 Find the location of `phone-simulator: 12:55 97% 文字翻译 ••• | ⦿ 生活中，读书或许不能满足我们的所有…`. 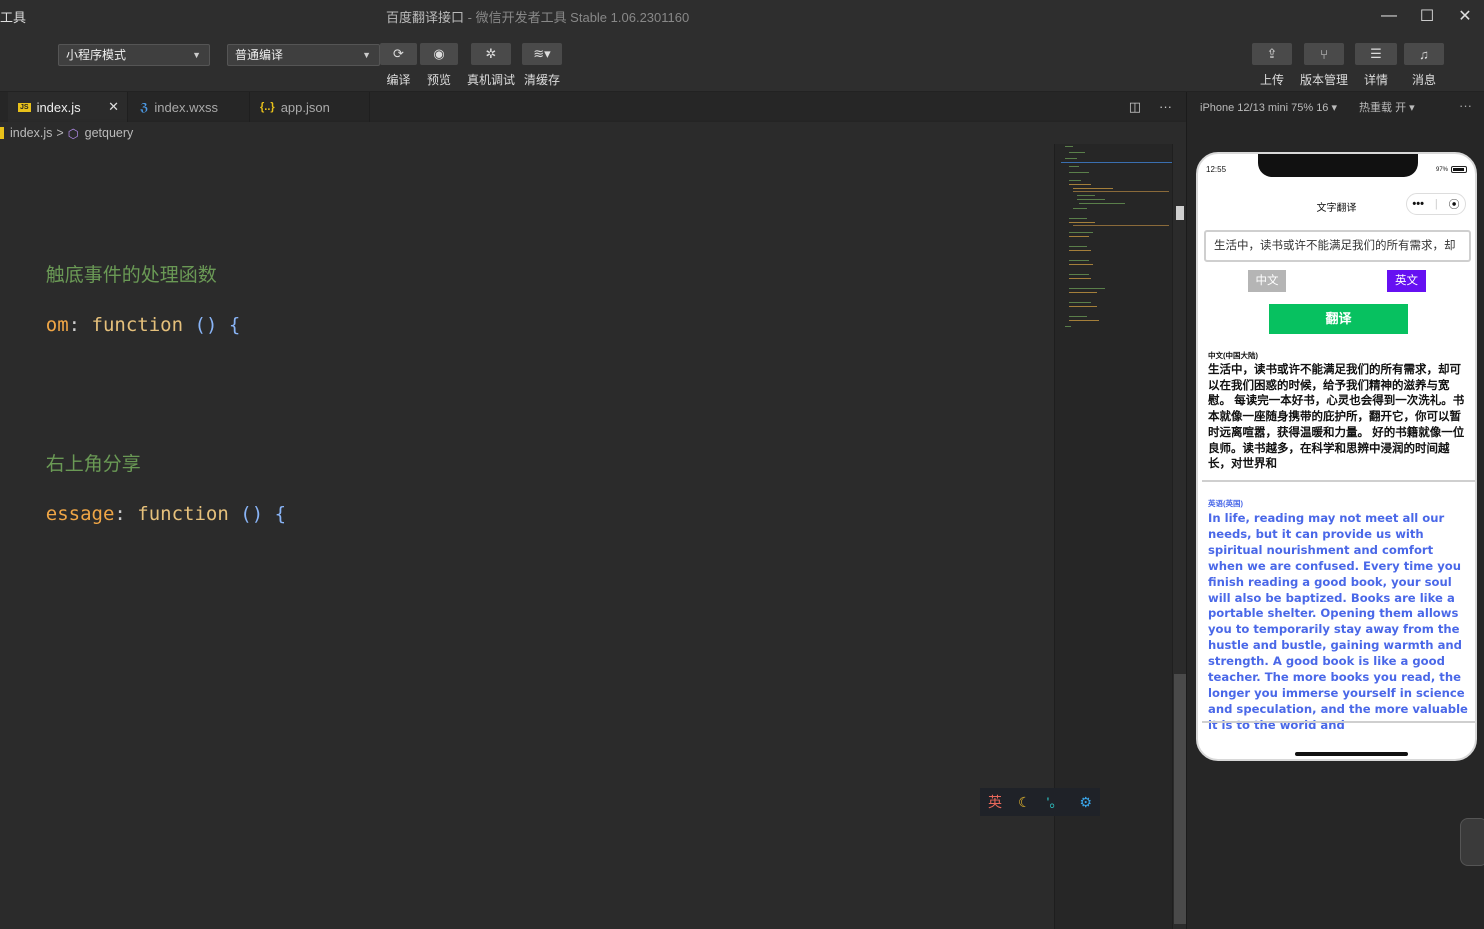

phone-simulator: 12:55 97% 文字翻译 ••• | ⦿ 生活中，读书或许不能满足我们的所有… is located at coordinates (1336, 456).